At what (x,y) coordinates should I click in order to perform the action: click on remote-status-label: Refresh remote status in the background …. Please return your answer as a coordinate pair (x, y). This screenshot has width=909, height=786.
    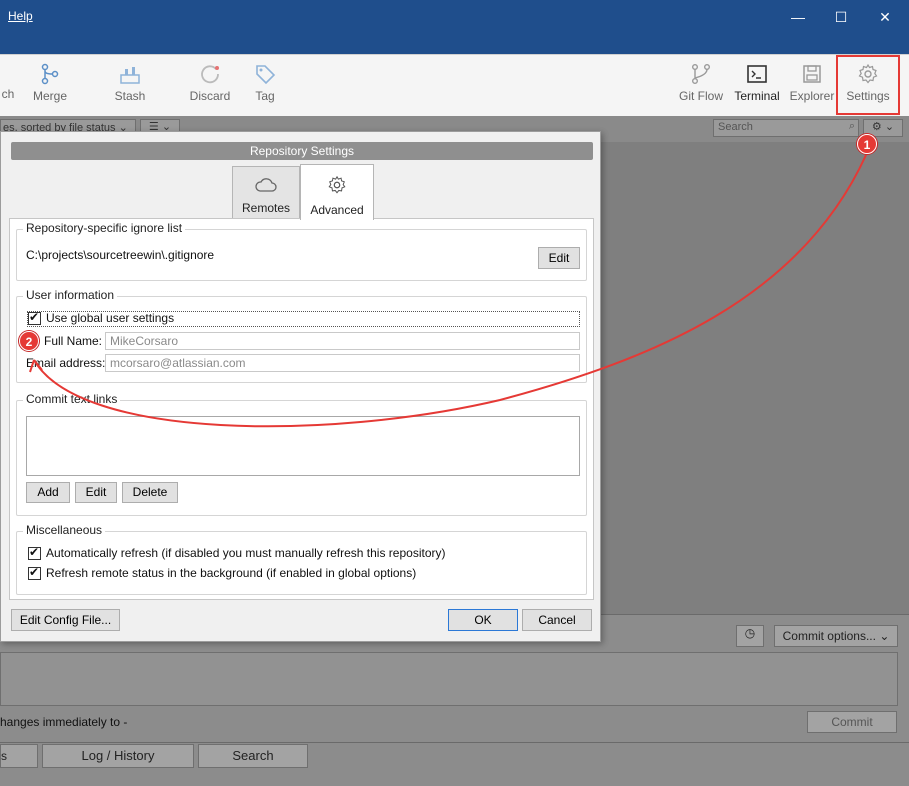
    Looking at the image, I should click on (231, 573).